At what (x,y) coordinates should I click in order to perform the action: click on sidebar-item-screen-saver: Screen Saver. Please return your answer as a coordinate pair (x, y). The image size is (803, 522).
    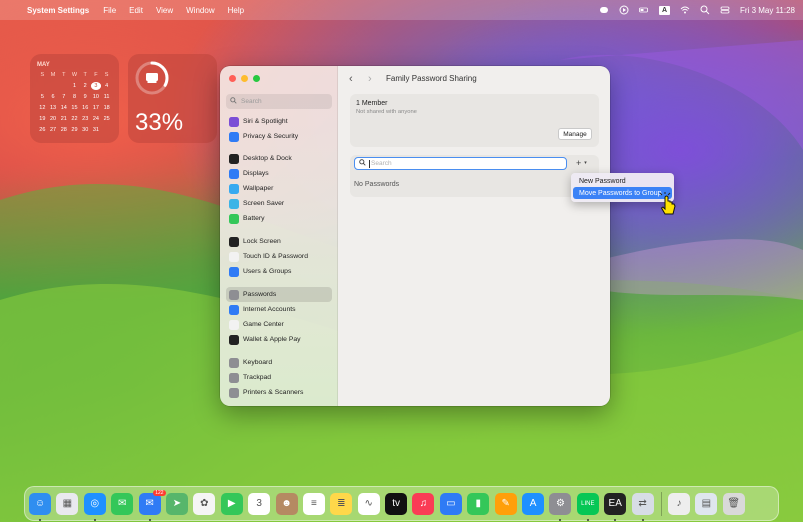
    Looking at the image, I should click on (279, 203).